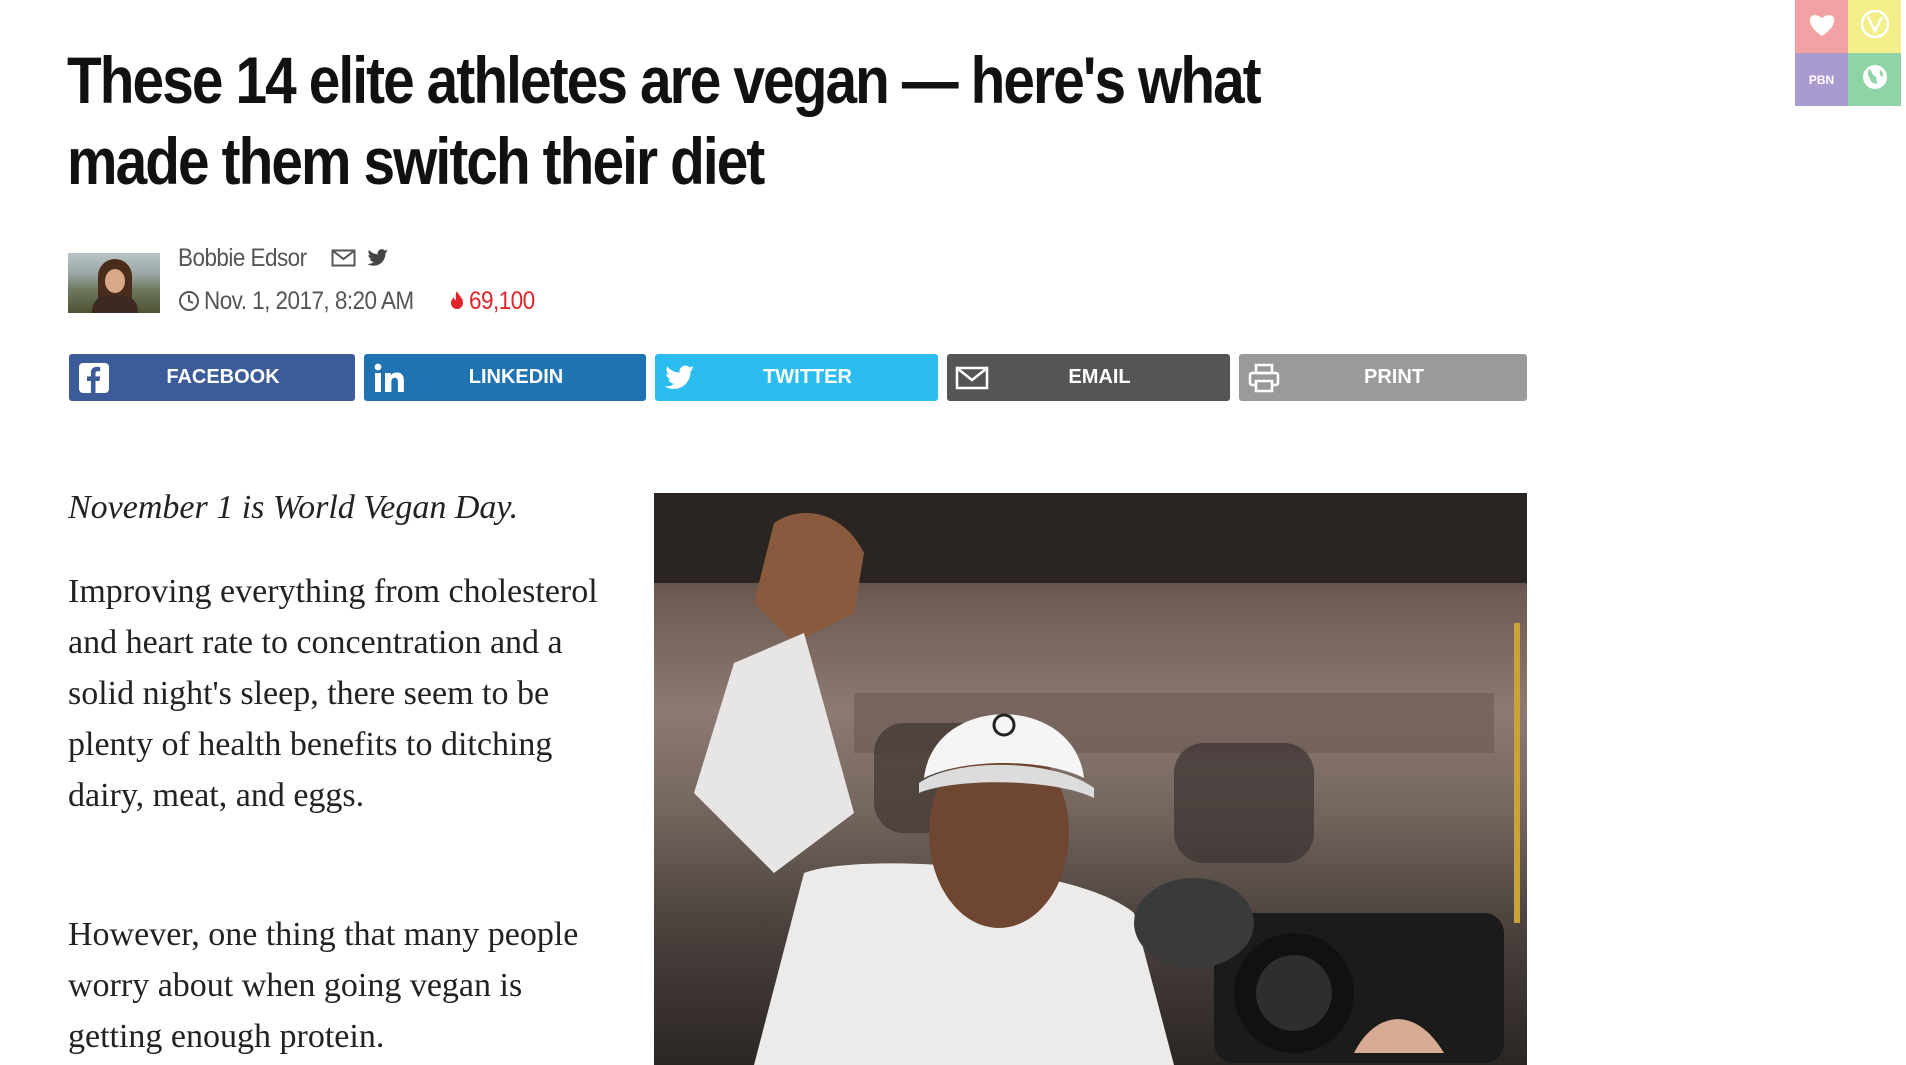  Describe the element at coordinates (293, 507) in the screenshot. I see `lead-text: November 1 is World Vegan Day.` at that location.